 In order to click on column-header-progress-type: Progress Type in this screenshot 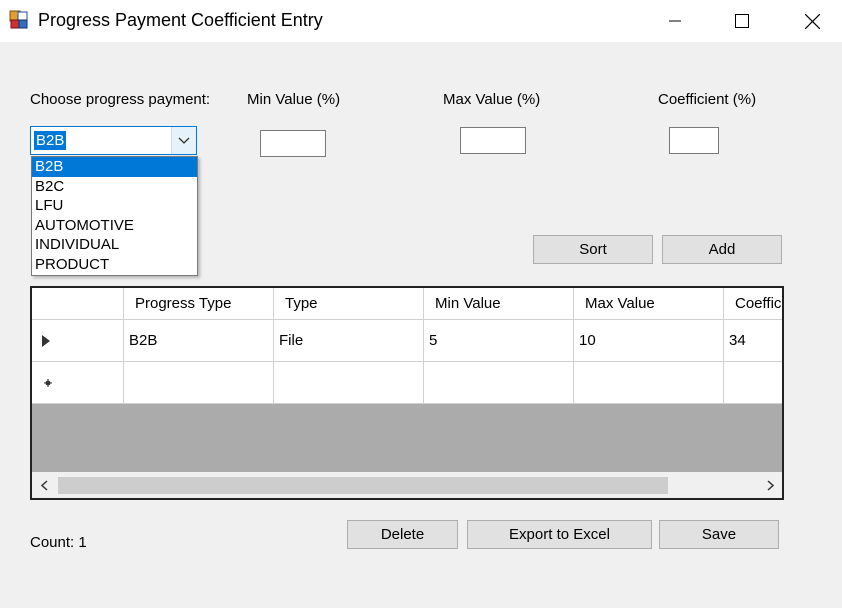, I will do `click(199, 304)`.